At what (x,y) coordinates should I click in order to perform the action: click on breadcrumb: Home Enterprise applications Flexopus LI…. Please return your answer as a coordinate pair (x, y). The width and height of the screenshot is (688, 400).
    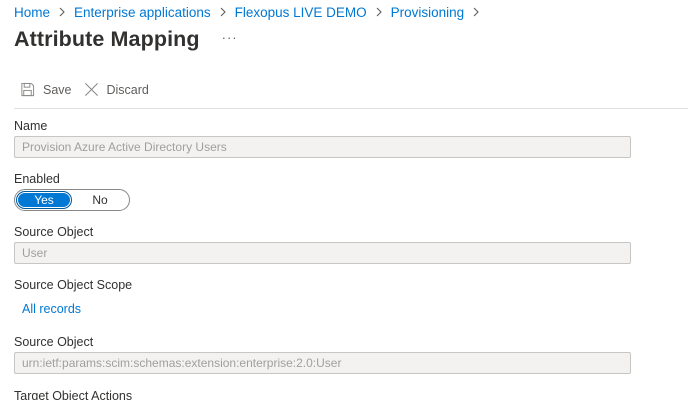
    Looking at the image, I should click on (251, 12).